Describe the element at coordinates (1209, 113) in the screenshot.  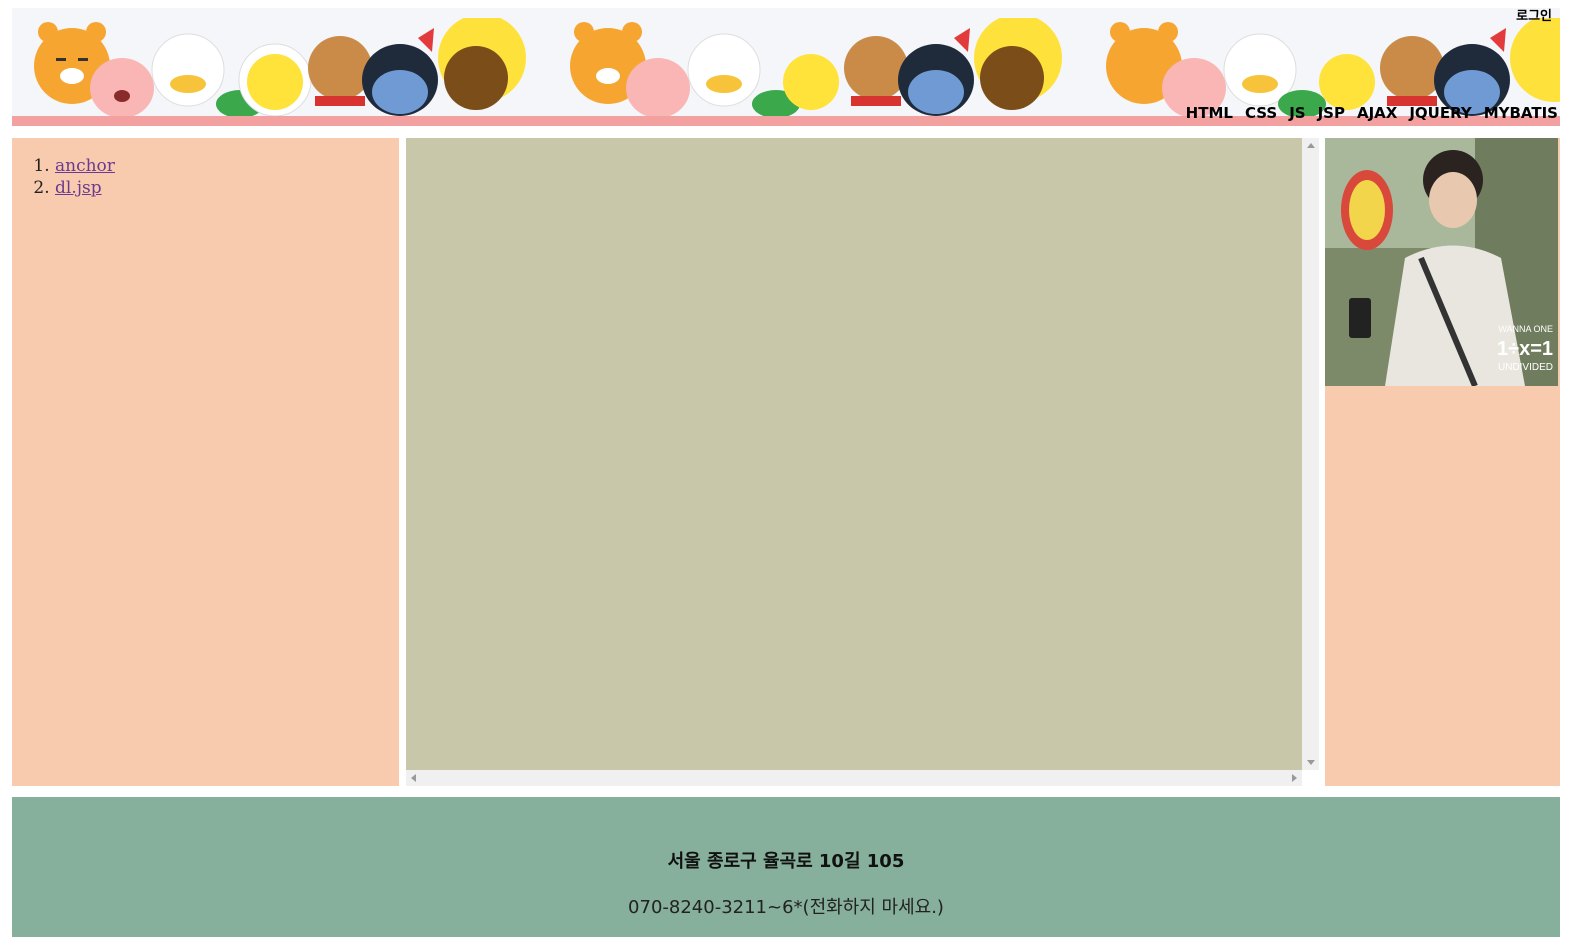
I see `nav-html: HTML` at that location.